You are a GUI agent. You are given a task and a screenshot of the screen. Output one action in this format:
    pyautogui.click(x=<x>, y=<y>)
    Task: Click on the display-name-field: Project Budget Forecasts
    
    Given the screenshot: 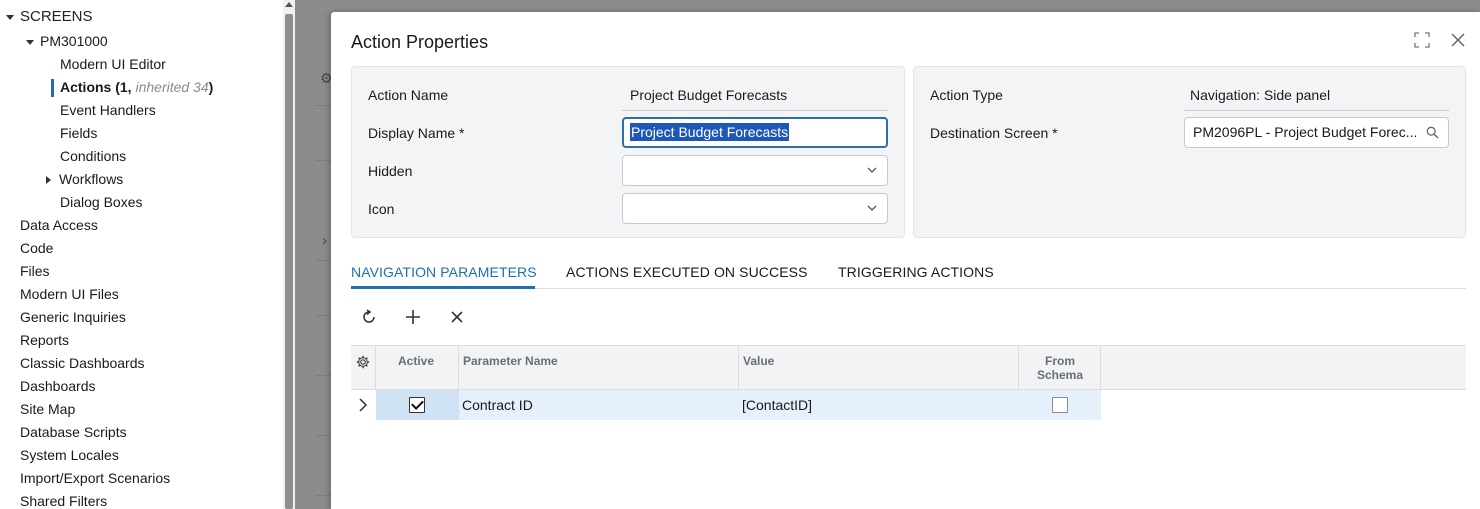 What is the action you would take?
    pyautogui.click(x=755, y=132)
    